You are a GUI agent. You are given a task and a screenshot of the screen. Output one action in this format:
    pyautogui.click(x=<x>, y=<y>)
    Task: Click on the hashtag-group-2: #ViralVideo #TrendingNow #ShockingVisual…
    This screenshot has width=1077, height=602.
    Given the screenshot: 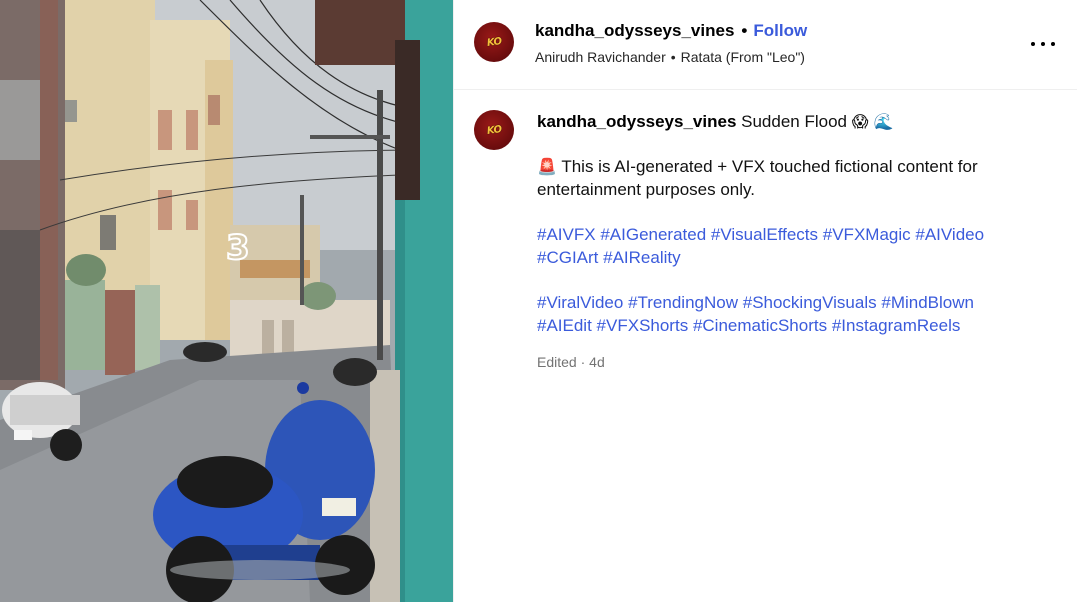 What is the action you would take?
    pyautogui.click(x=777, y=314)
    